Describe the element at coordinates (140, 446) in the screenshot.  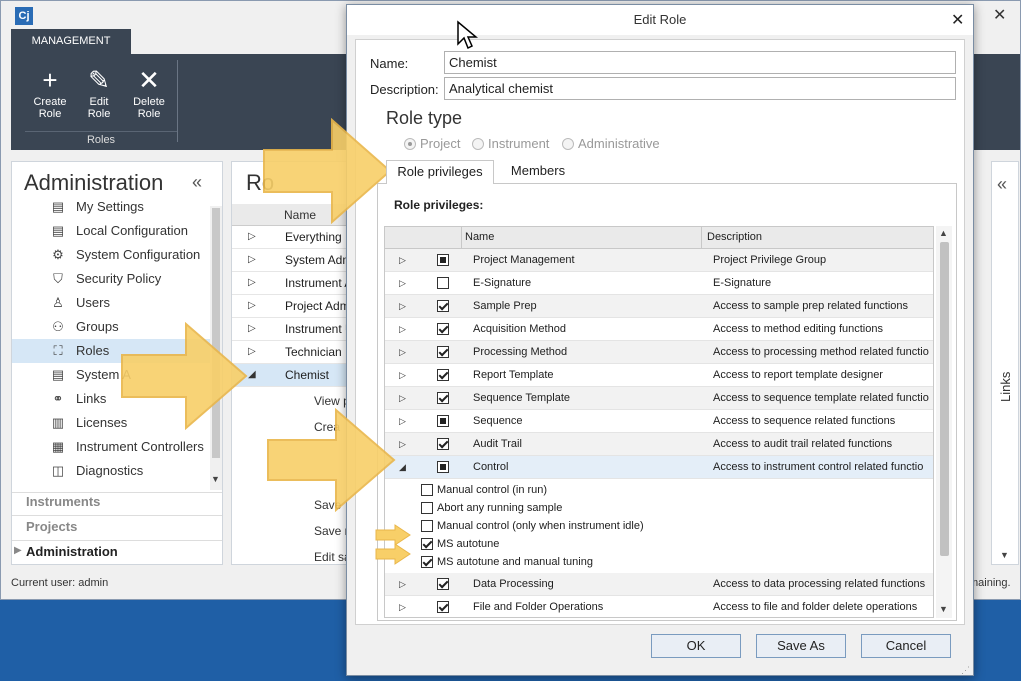
I see `nav-item-label: Instrument Controllers` at that location.